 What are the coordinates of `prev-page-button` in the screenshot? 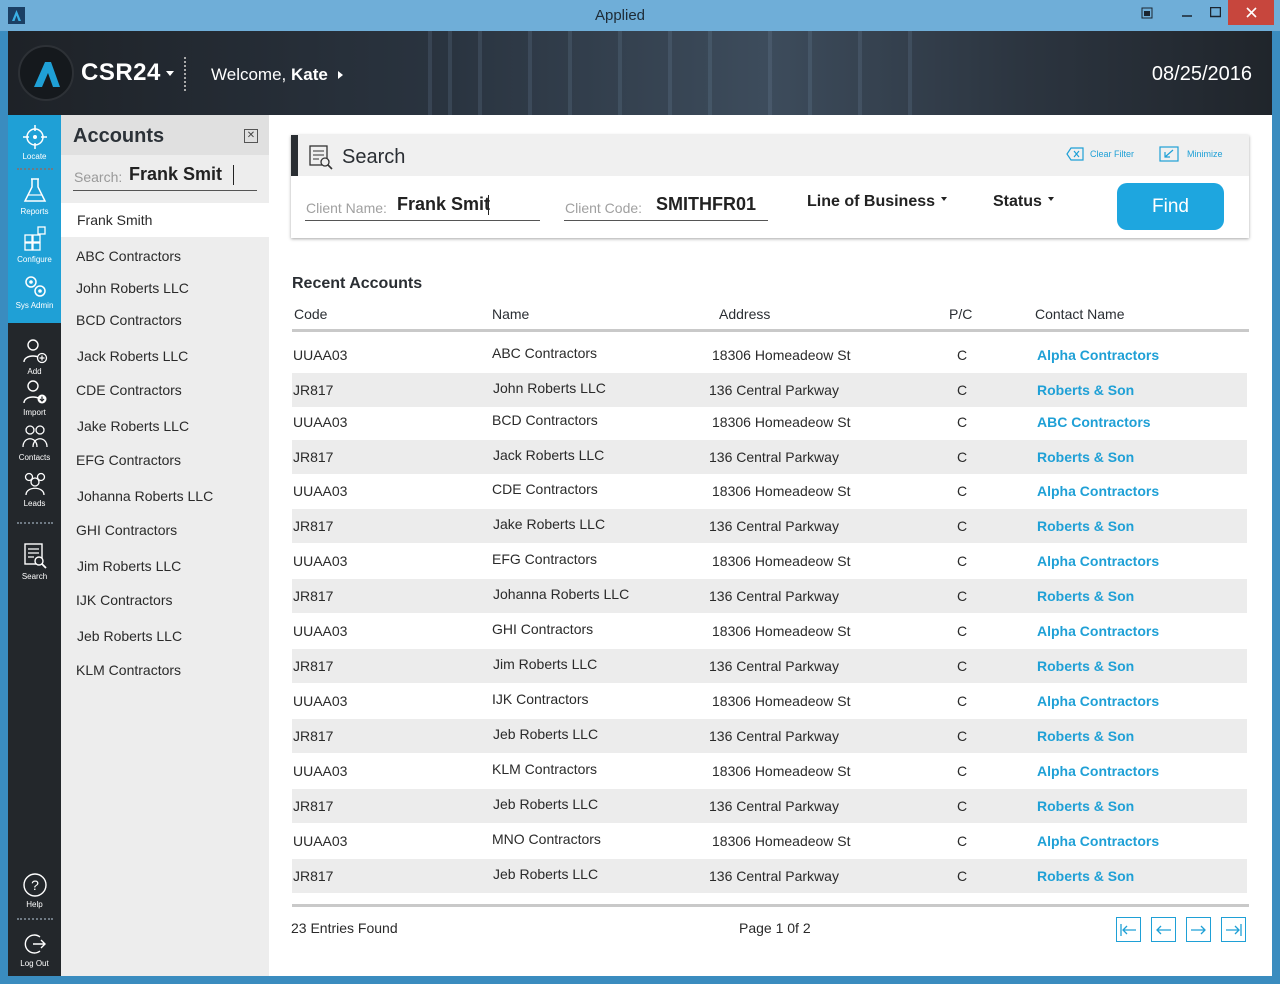 It's located at (1163, 929).